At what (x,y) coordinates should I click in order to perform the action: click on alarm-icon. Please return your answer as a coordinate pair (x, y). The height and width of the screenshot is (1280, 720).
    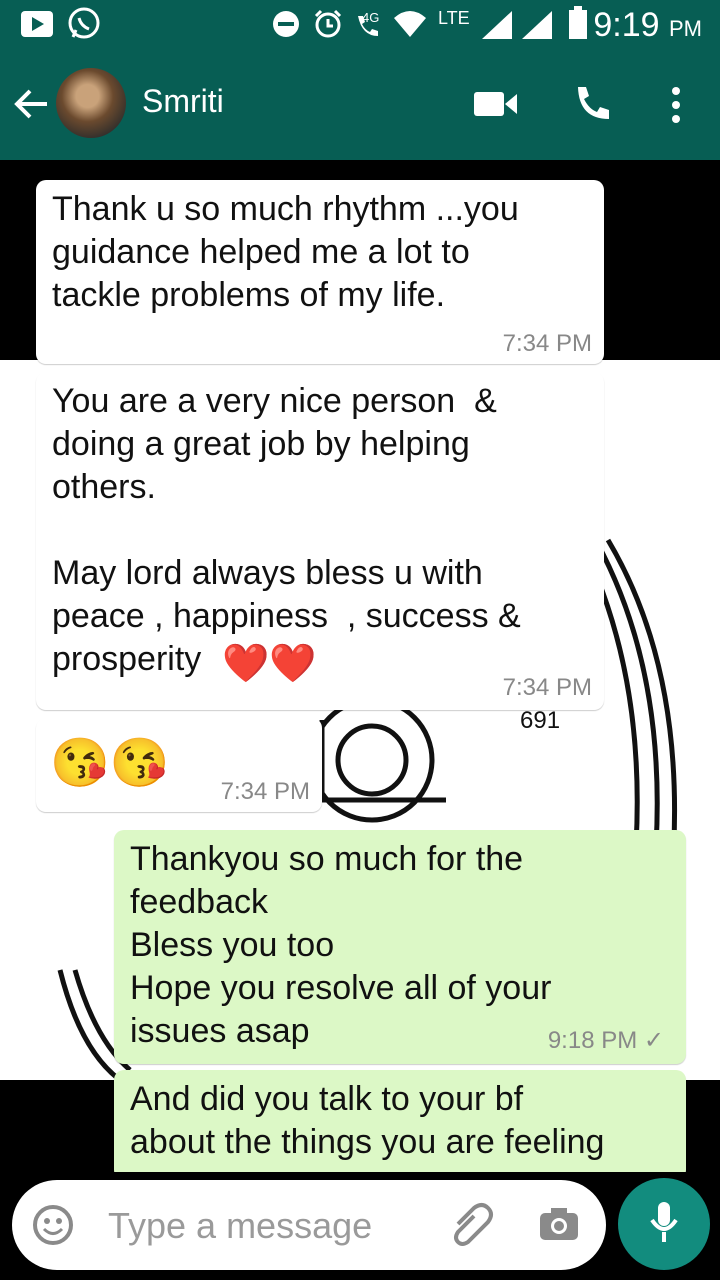
    Looking at the image, I should click on (328, 23).